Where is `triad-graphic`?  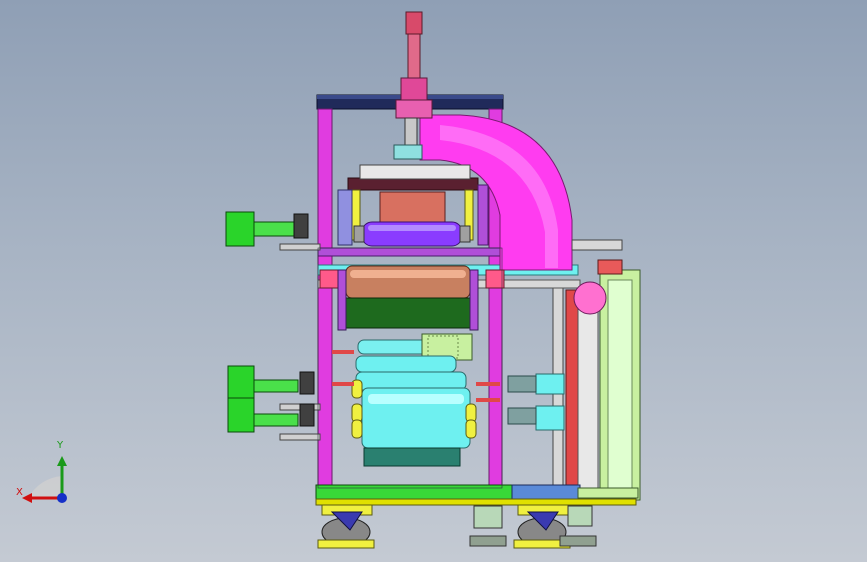 triad-graphic is located at coordinates (44, 479).